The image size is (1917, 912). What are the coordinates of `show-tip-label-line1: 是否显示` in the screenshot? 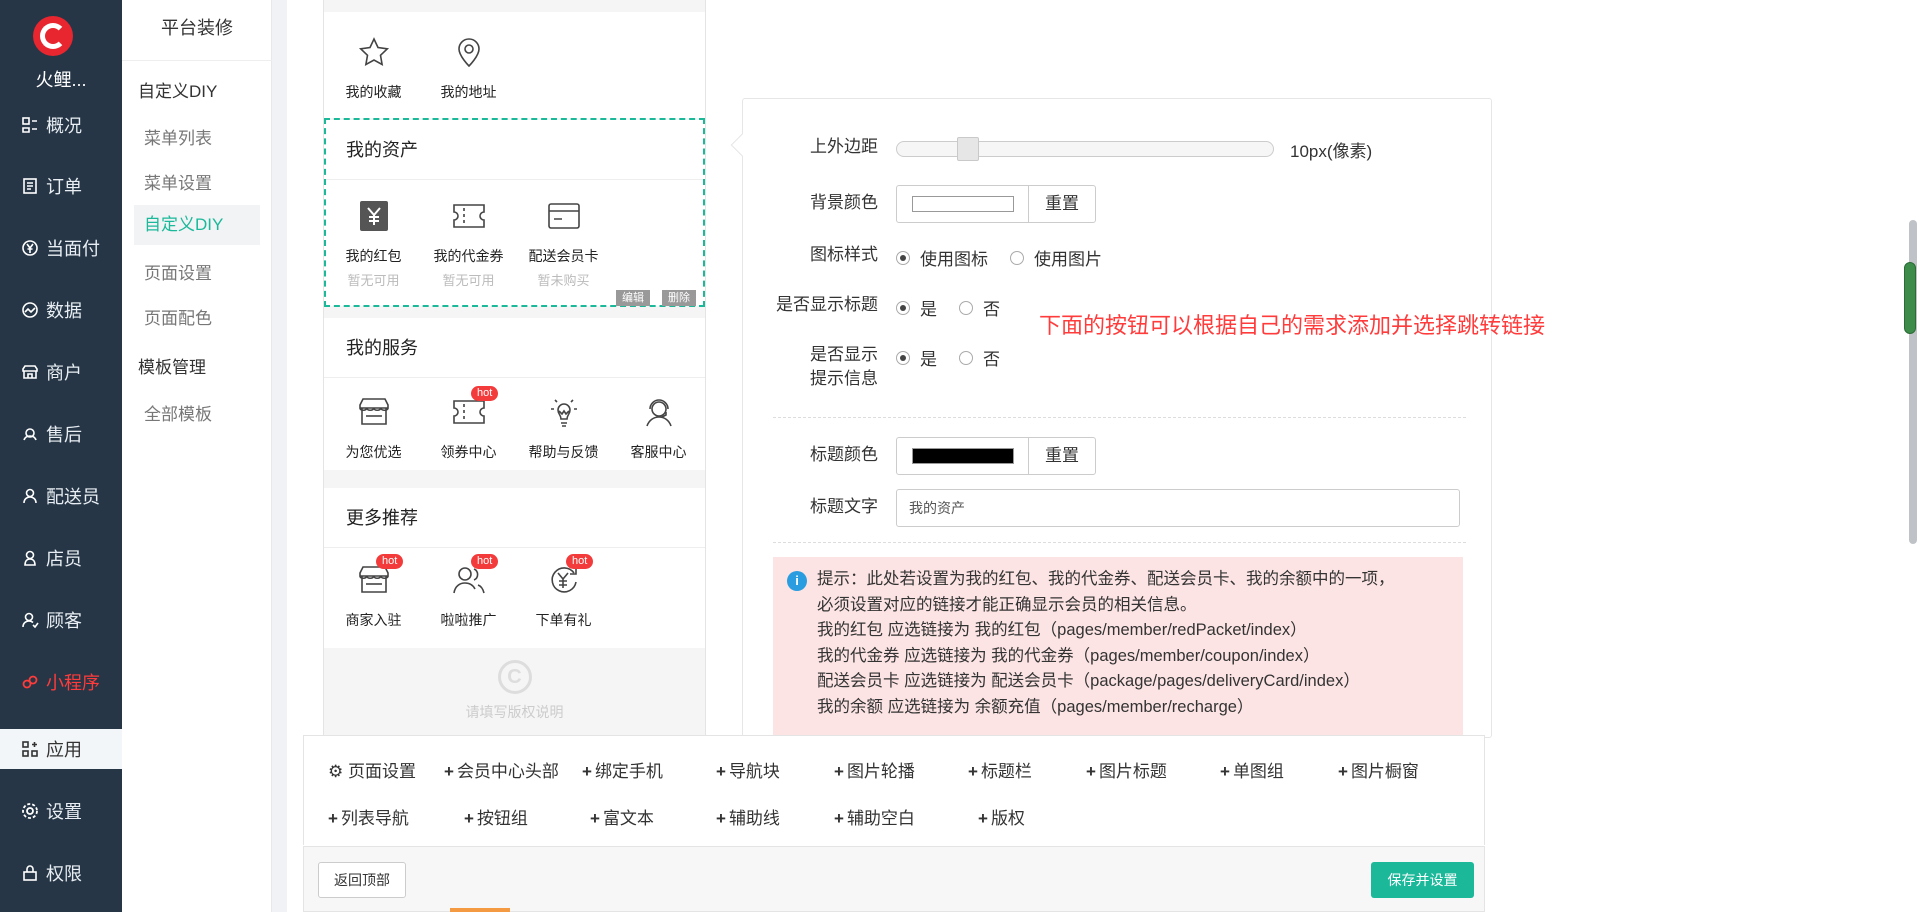 It's located at (844, 354).